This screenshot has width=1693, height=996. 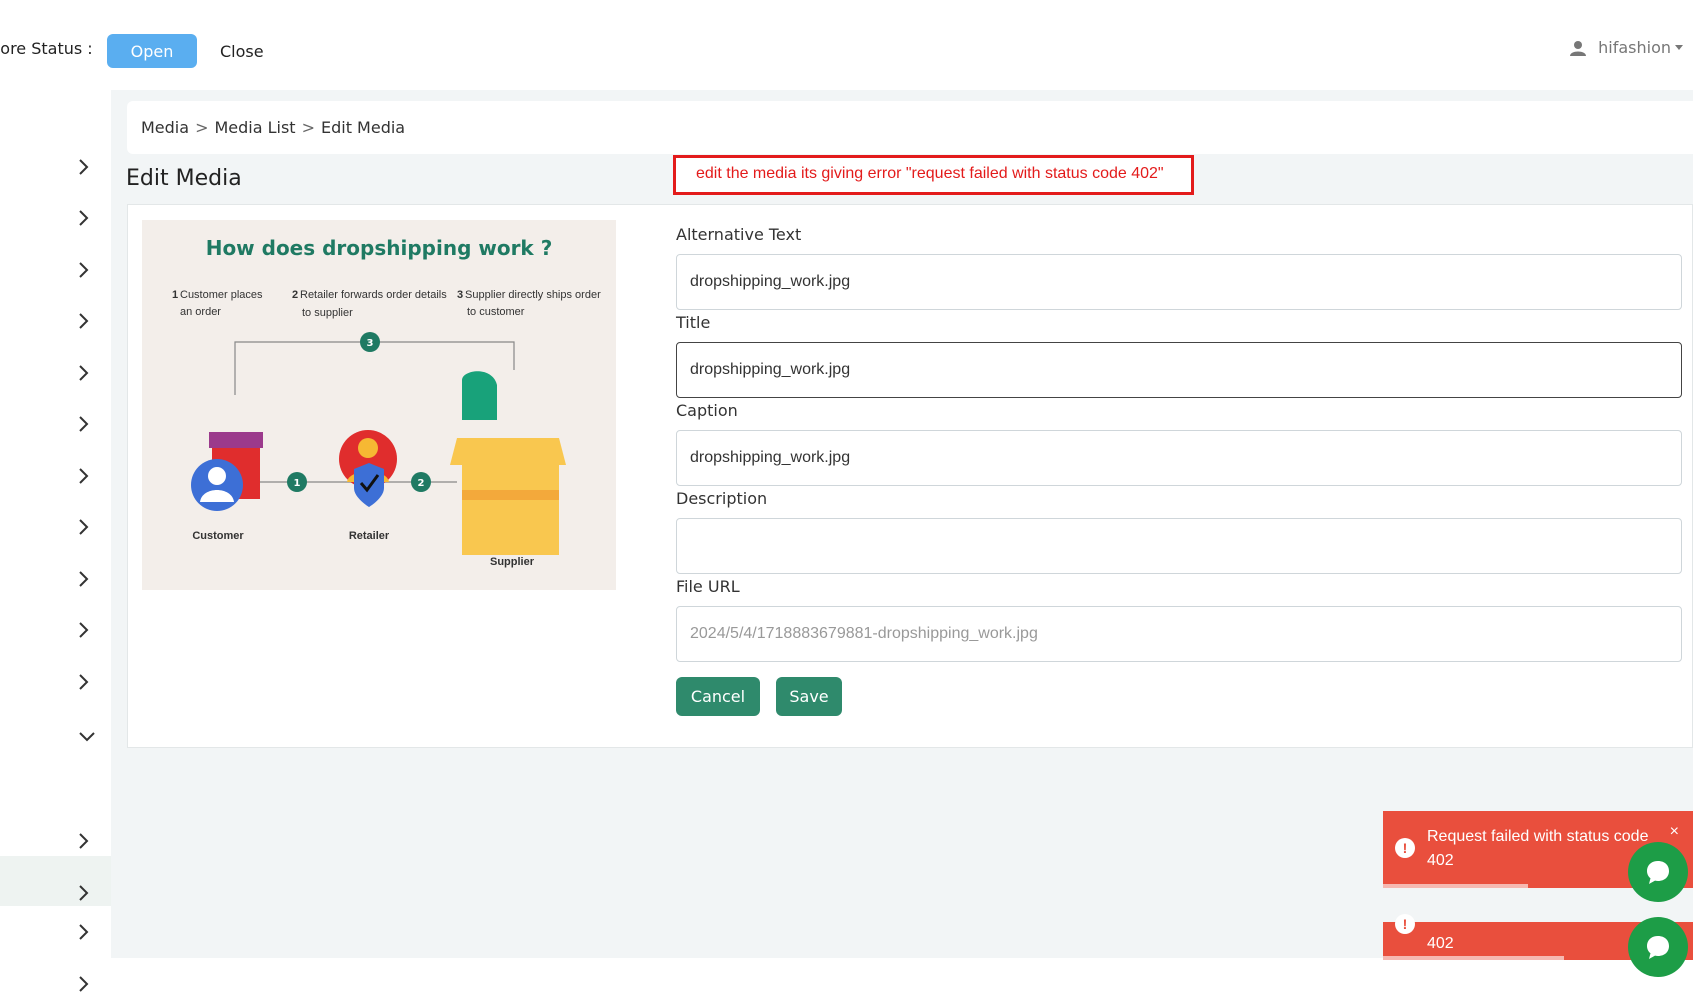 What do you see at coordinates (1179, 282) in the screenshot?
I see `alt-text-input` at bounding box center [1179, 282].